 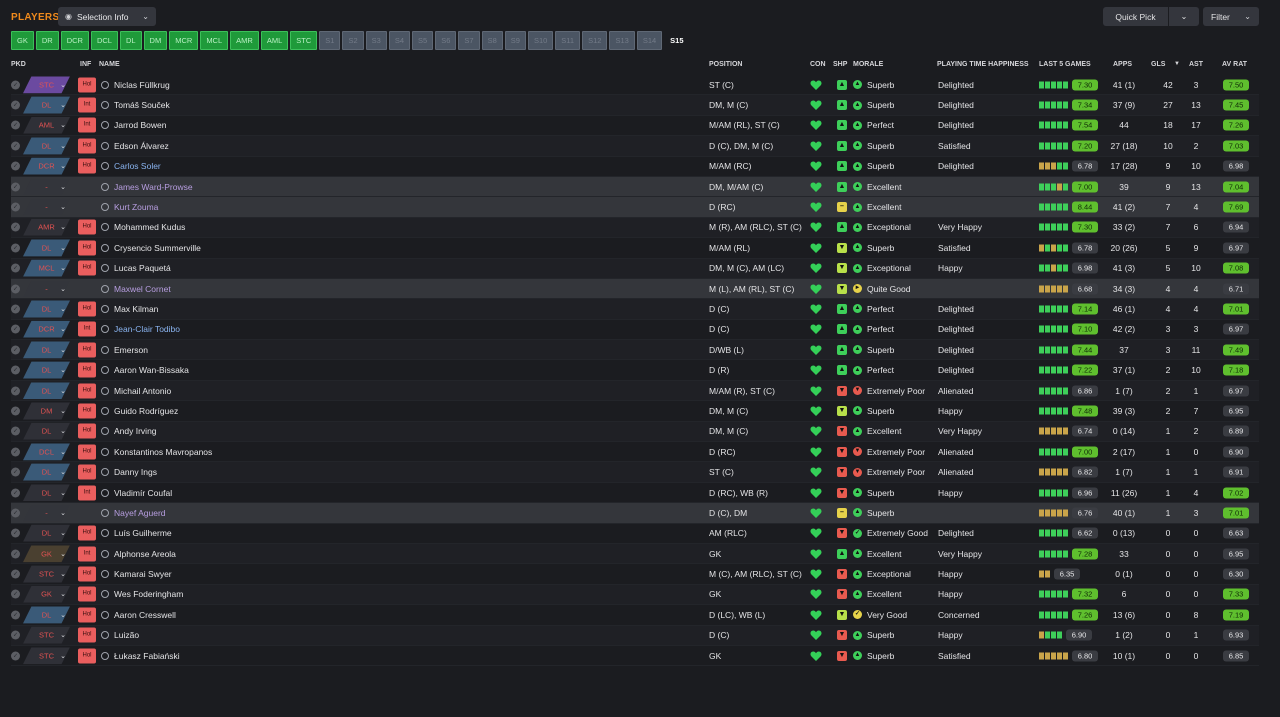 What do you see at coordinates (1234, 64) in the screenshot?
I see `col-av-rat: AV RAT` at bounding box center [1234, 64].